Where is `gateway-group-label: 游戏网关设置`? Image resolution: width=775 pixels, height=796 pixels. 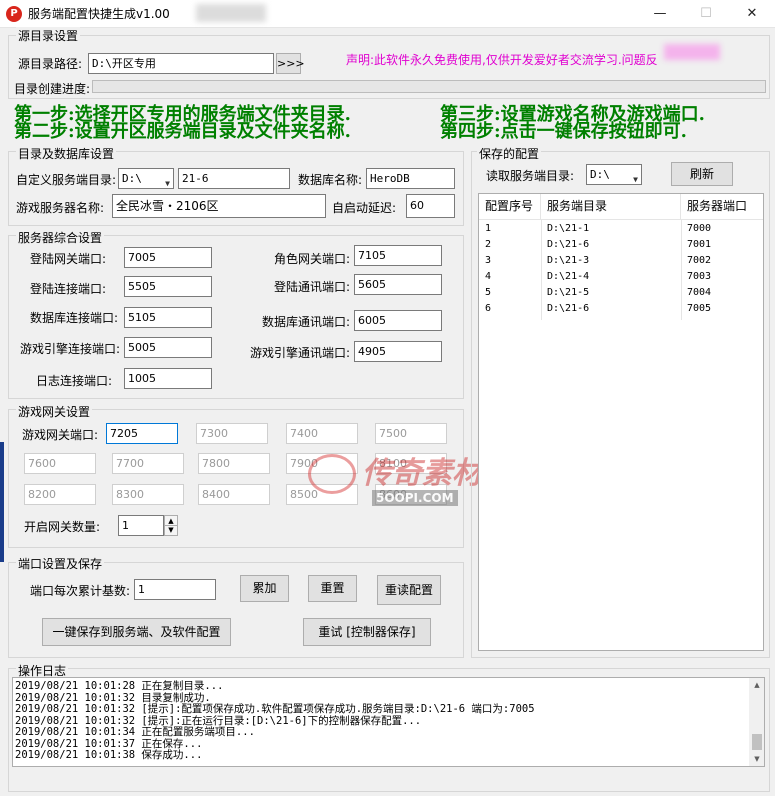
gateway-group-label: 游戏网关设置 is located at coordinates (54, 411).